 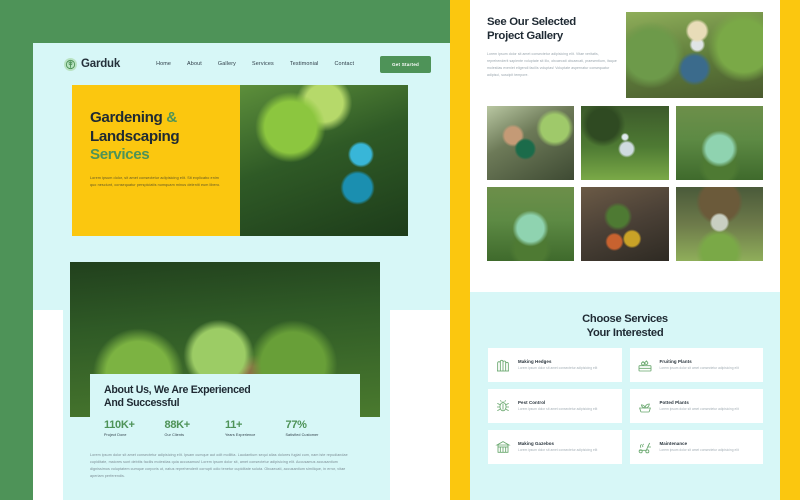 I want to click on hedge-icon, so click(x=503, y=365).